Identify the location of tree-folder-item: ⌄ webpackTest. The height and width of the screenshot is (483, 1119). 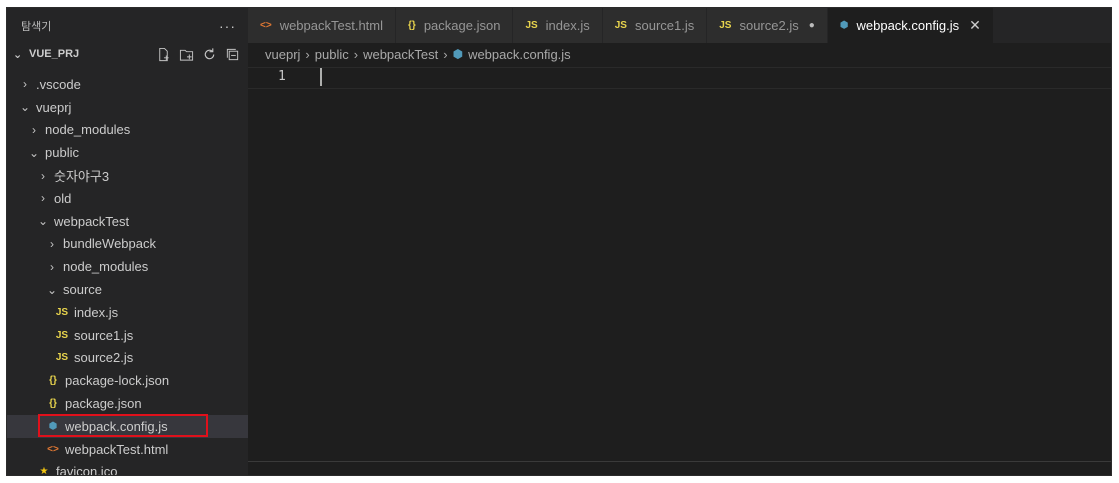
(127, 221).